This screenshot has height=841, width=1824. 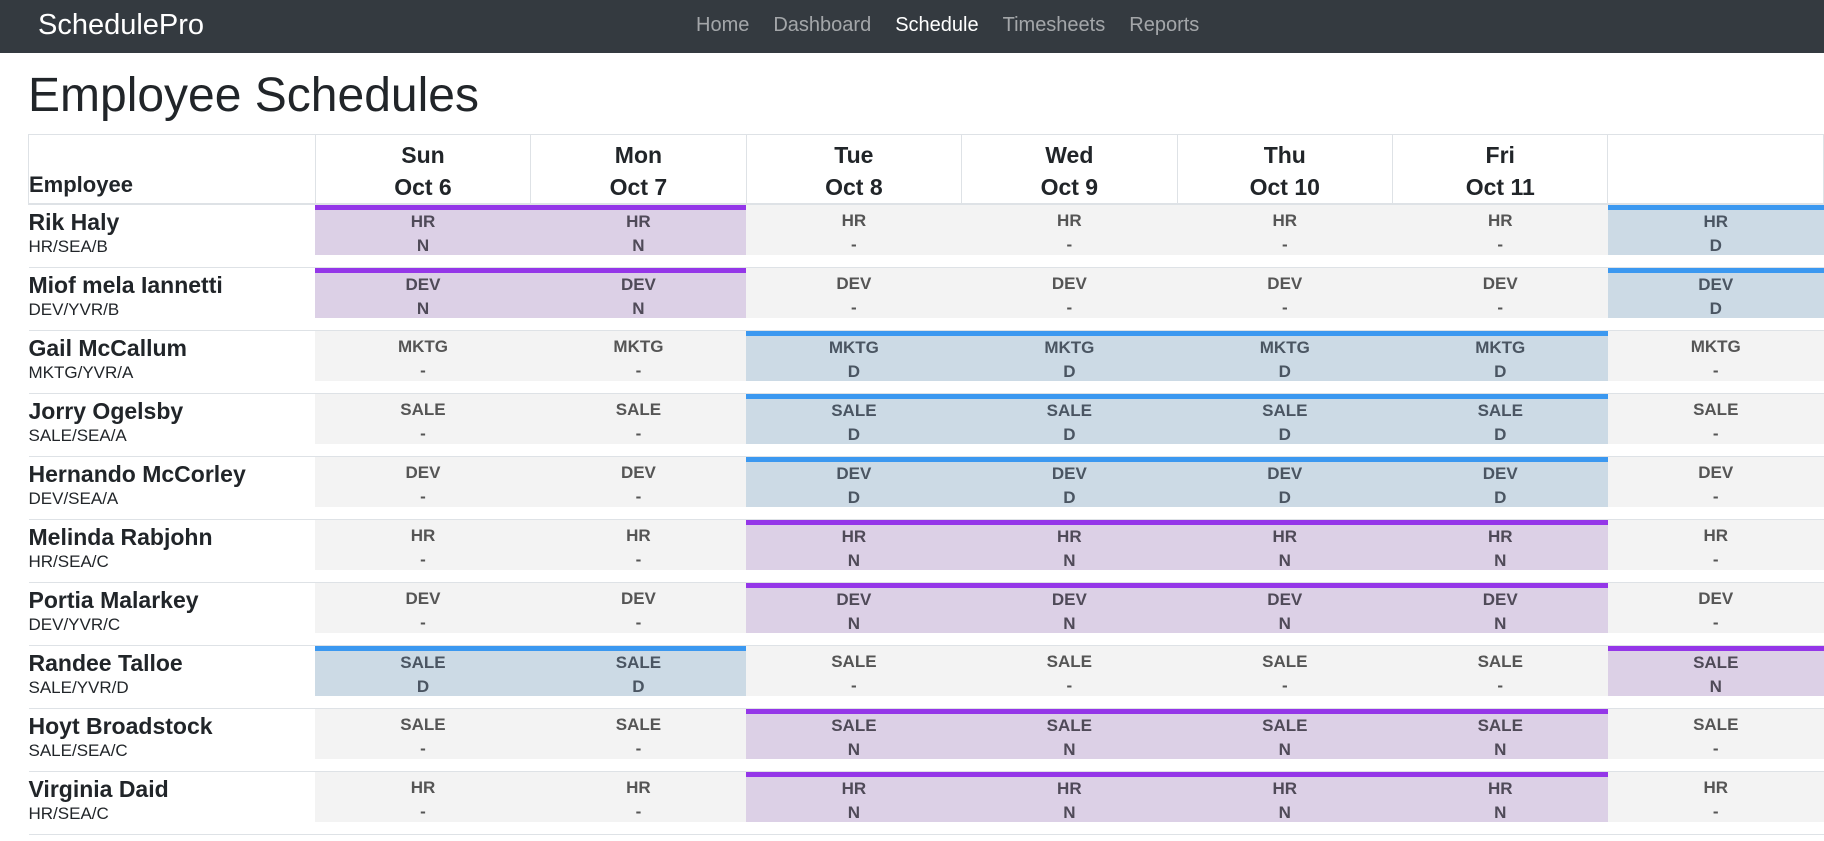 I want to click on employee-name: Hernando McCorley, so click(x=137, y=473).